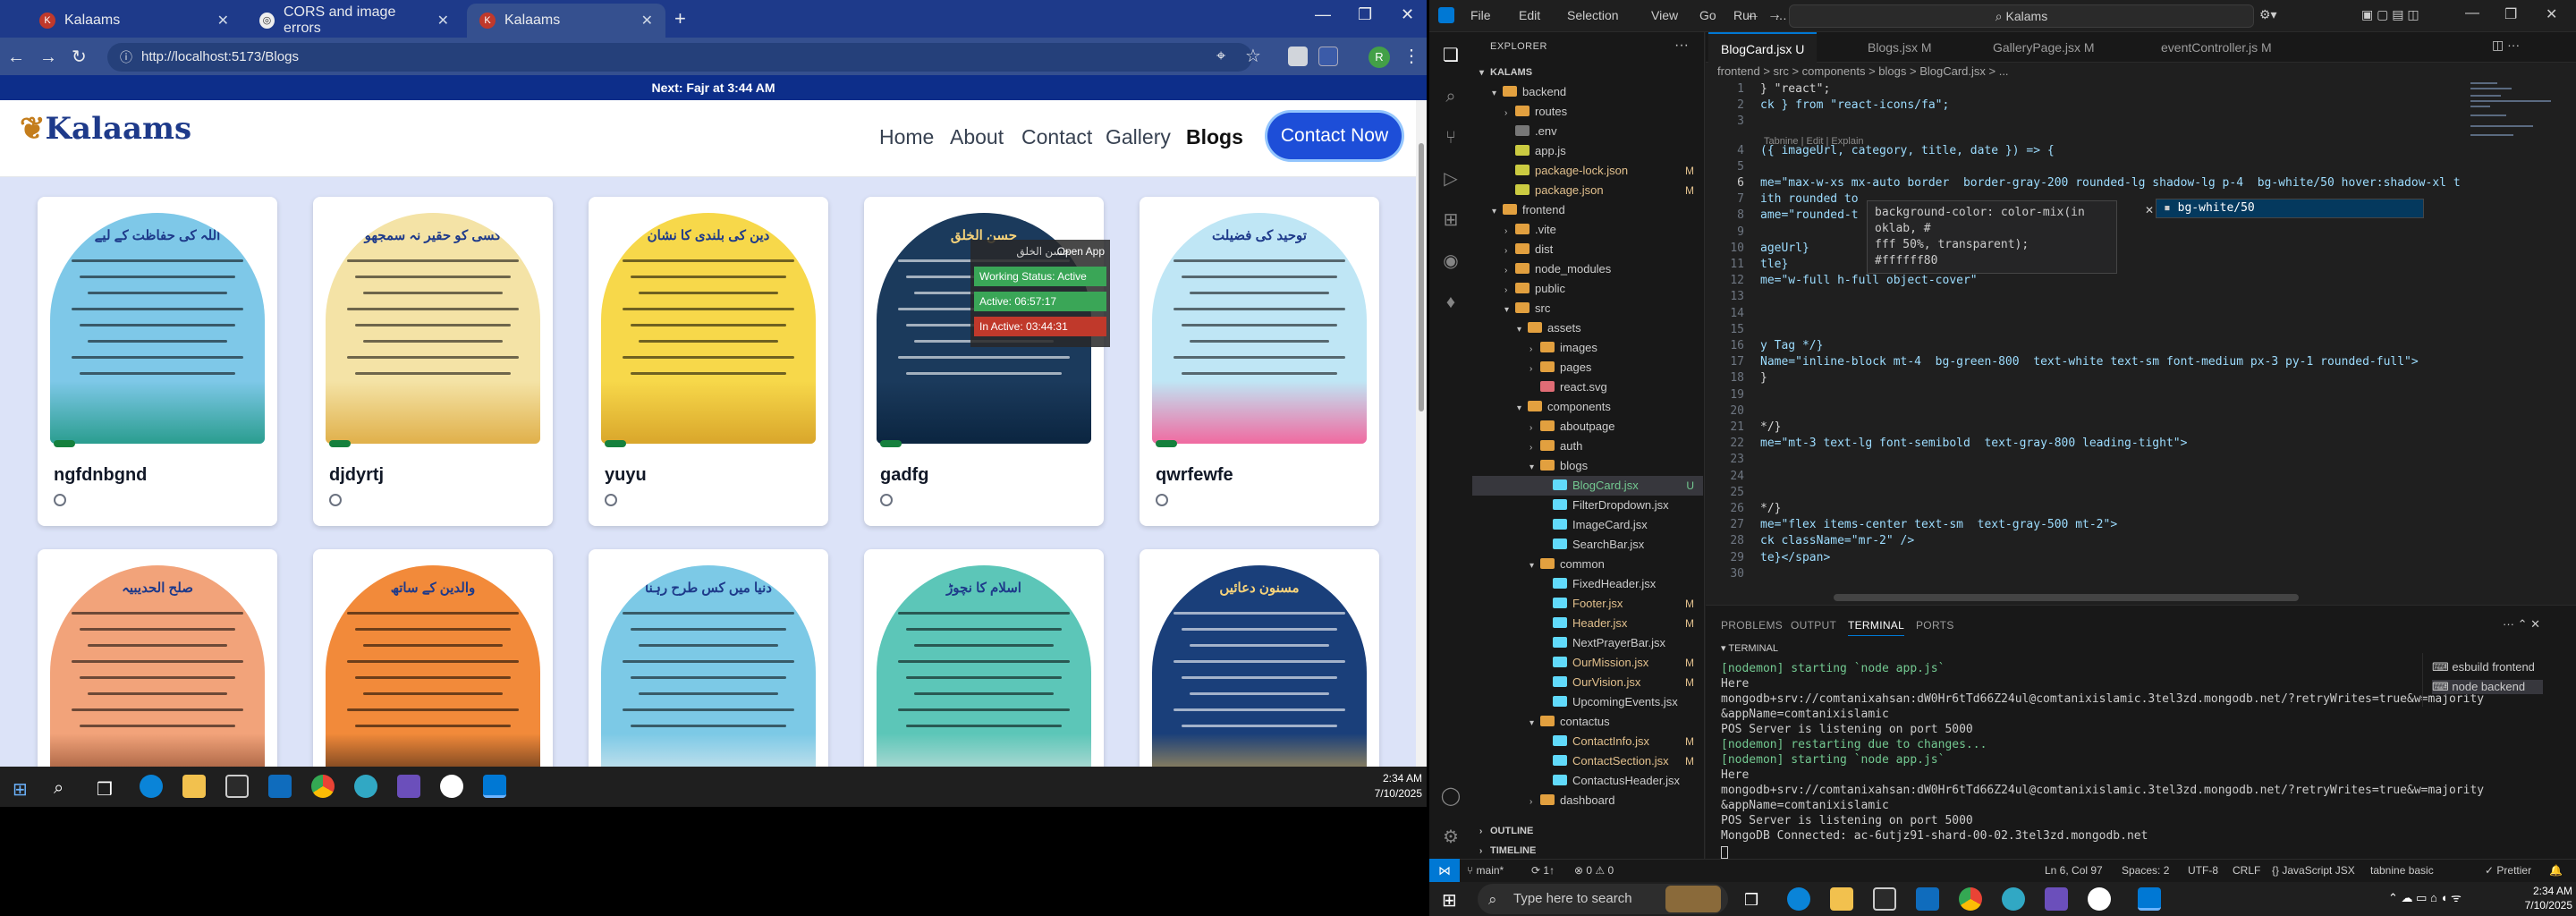 The height and width of the screenshot is (916, 2576). I want to click on nav-gallery: Gallery, so click(1138, 137).